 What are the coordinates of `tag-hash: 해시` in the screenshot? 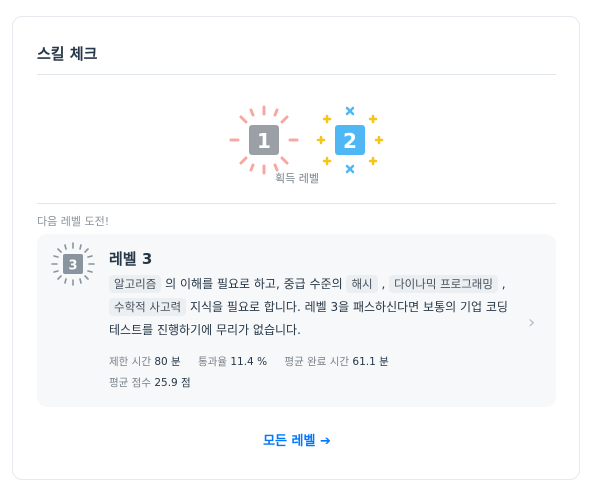 It's located at (362, 284).